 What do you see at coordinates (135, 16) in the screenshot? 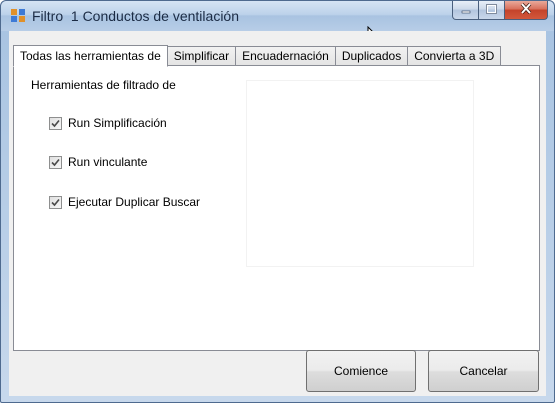
I see `window-title: Filtro 1 Conductos de ventilación` at bounding box center [135, 16].